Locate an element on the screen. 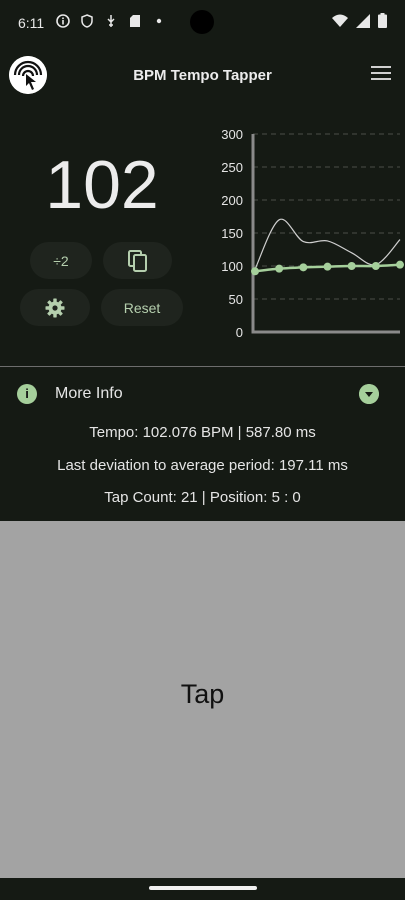 The image size is (405, 900). y-tick-label: 100 is located at coordinates (232, 266).